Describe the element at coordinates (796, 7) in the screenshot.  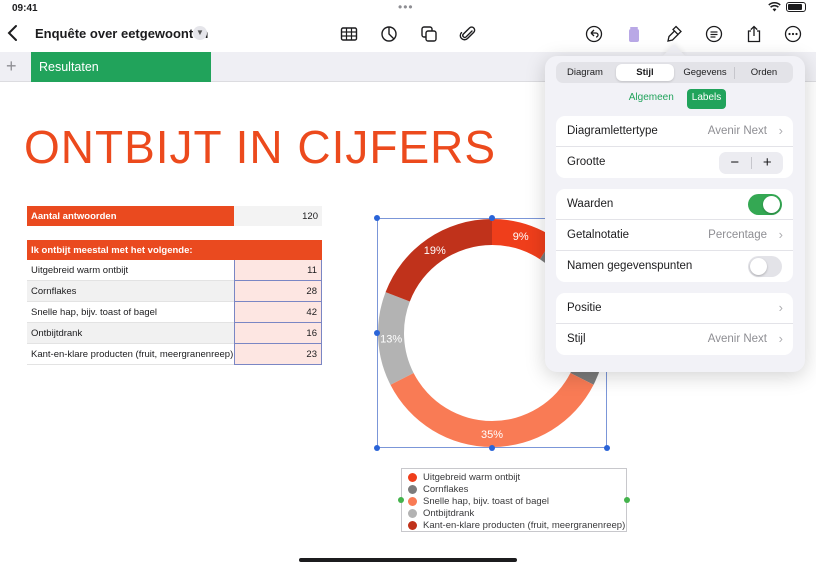
I see `battery-icon` at that location.